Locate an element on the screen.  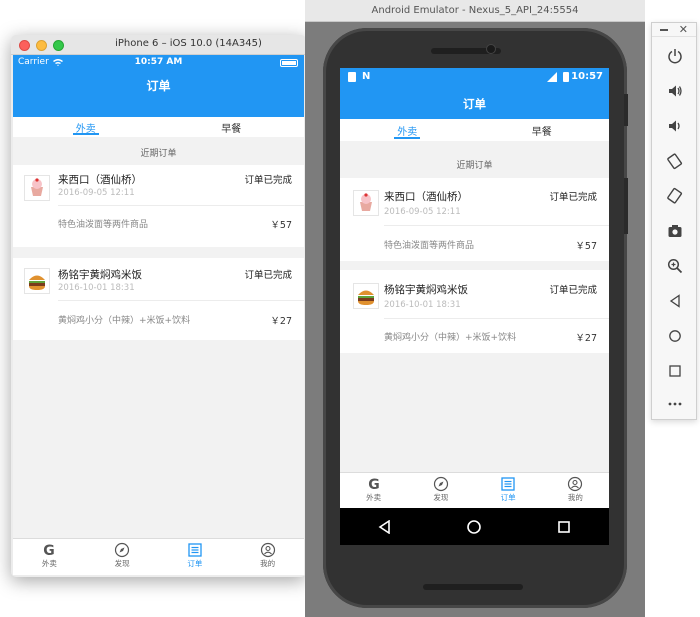
nav-home-button is located at coordinates (475, 526).